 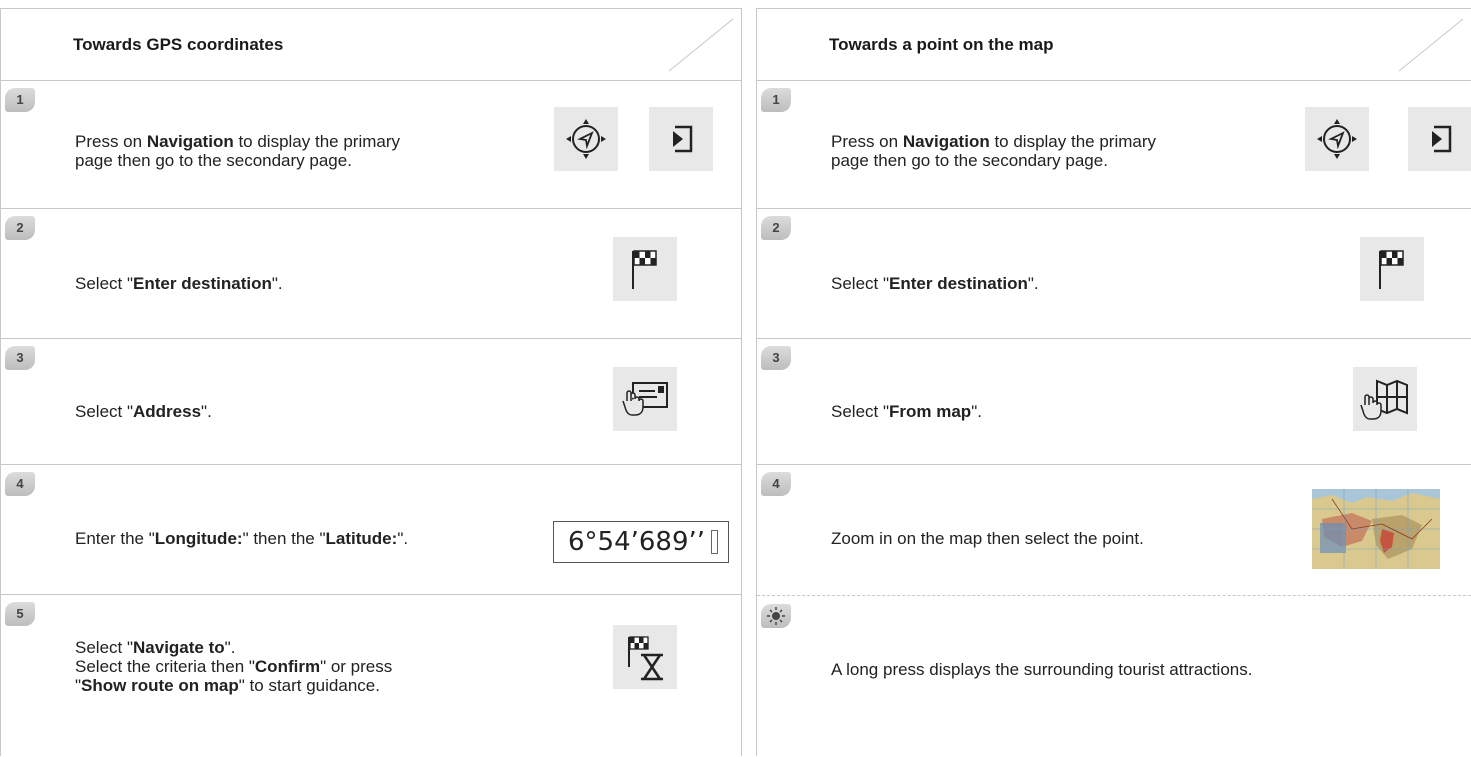 What do you see at coordinates (637, 542) in the screenshot?
I see `coordinate-value: 6°54’689’’` at bounding box center [637, 542].